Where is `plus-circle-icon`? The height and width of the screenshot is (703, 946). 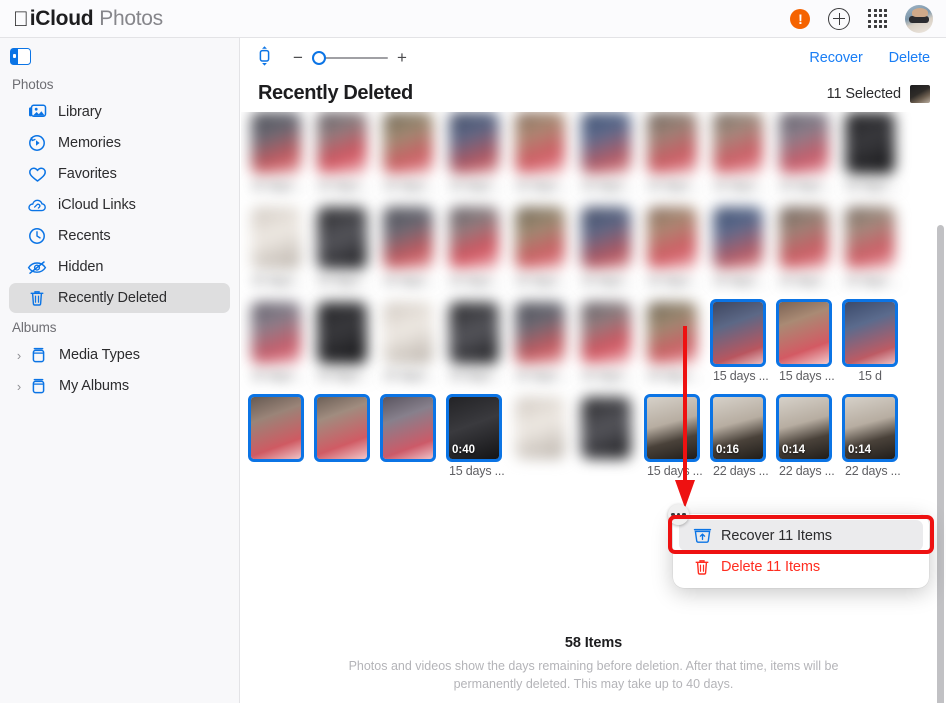
plus-circle-icon is located at coordinates (839, 18).